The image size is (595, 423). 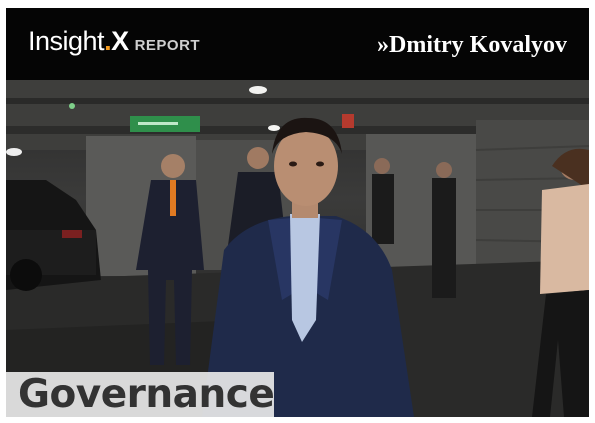 What do you see at coordinates (120, 41) in the screenshot?
I see `brand-x: X` at bounding box center [120, 41].